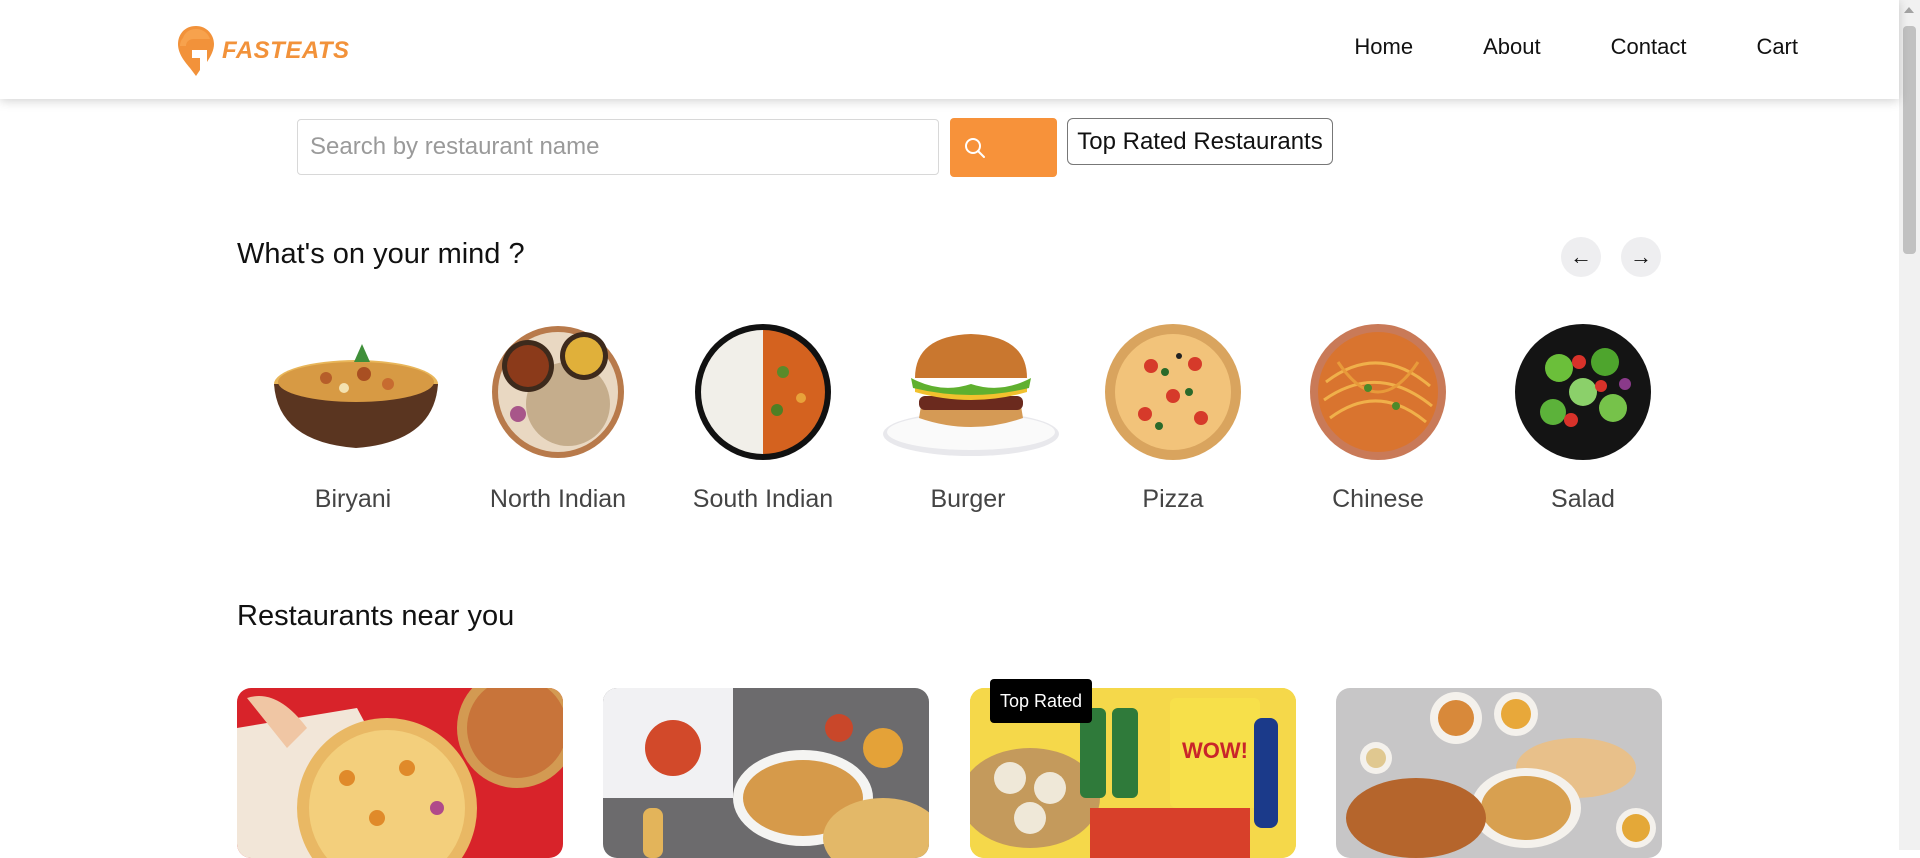  I want to click on main-nav: Home About Contact Cart, so click(1541, 47).